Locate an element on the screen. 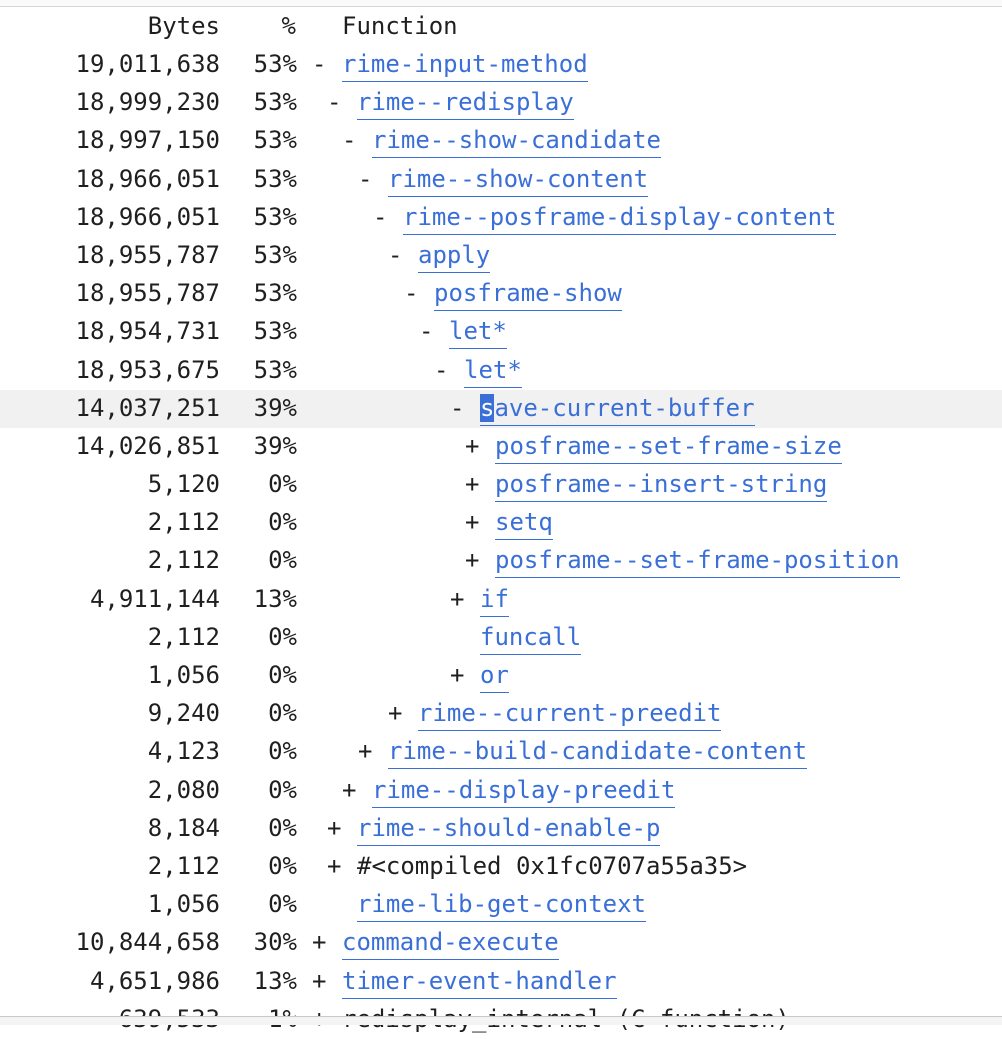 Image resolution: width=1002 pixels, height=1039 pixels. function-link: or is located at coordinates (494, 677).